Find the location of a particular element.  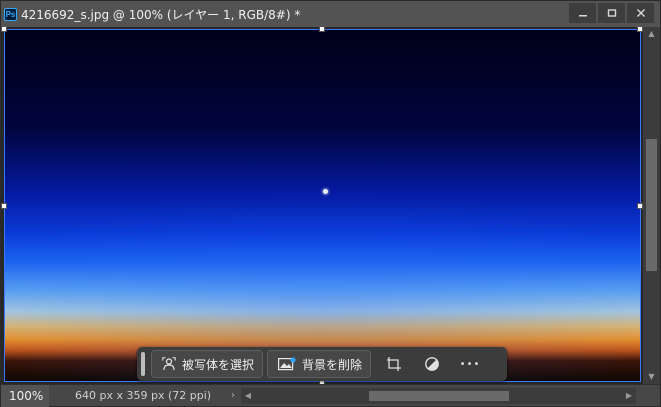

scroll-up-arrow-icon: ▲ is located at coordinates (651, 34).